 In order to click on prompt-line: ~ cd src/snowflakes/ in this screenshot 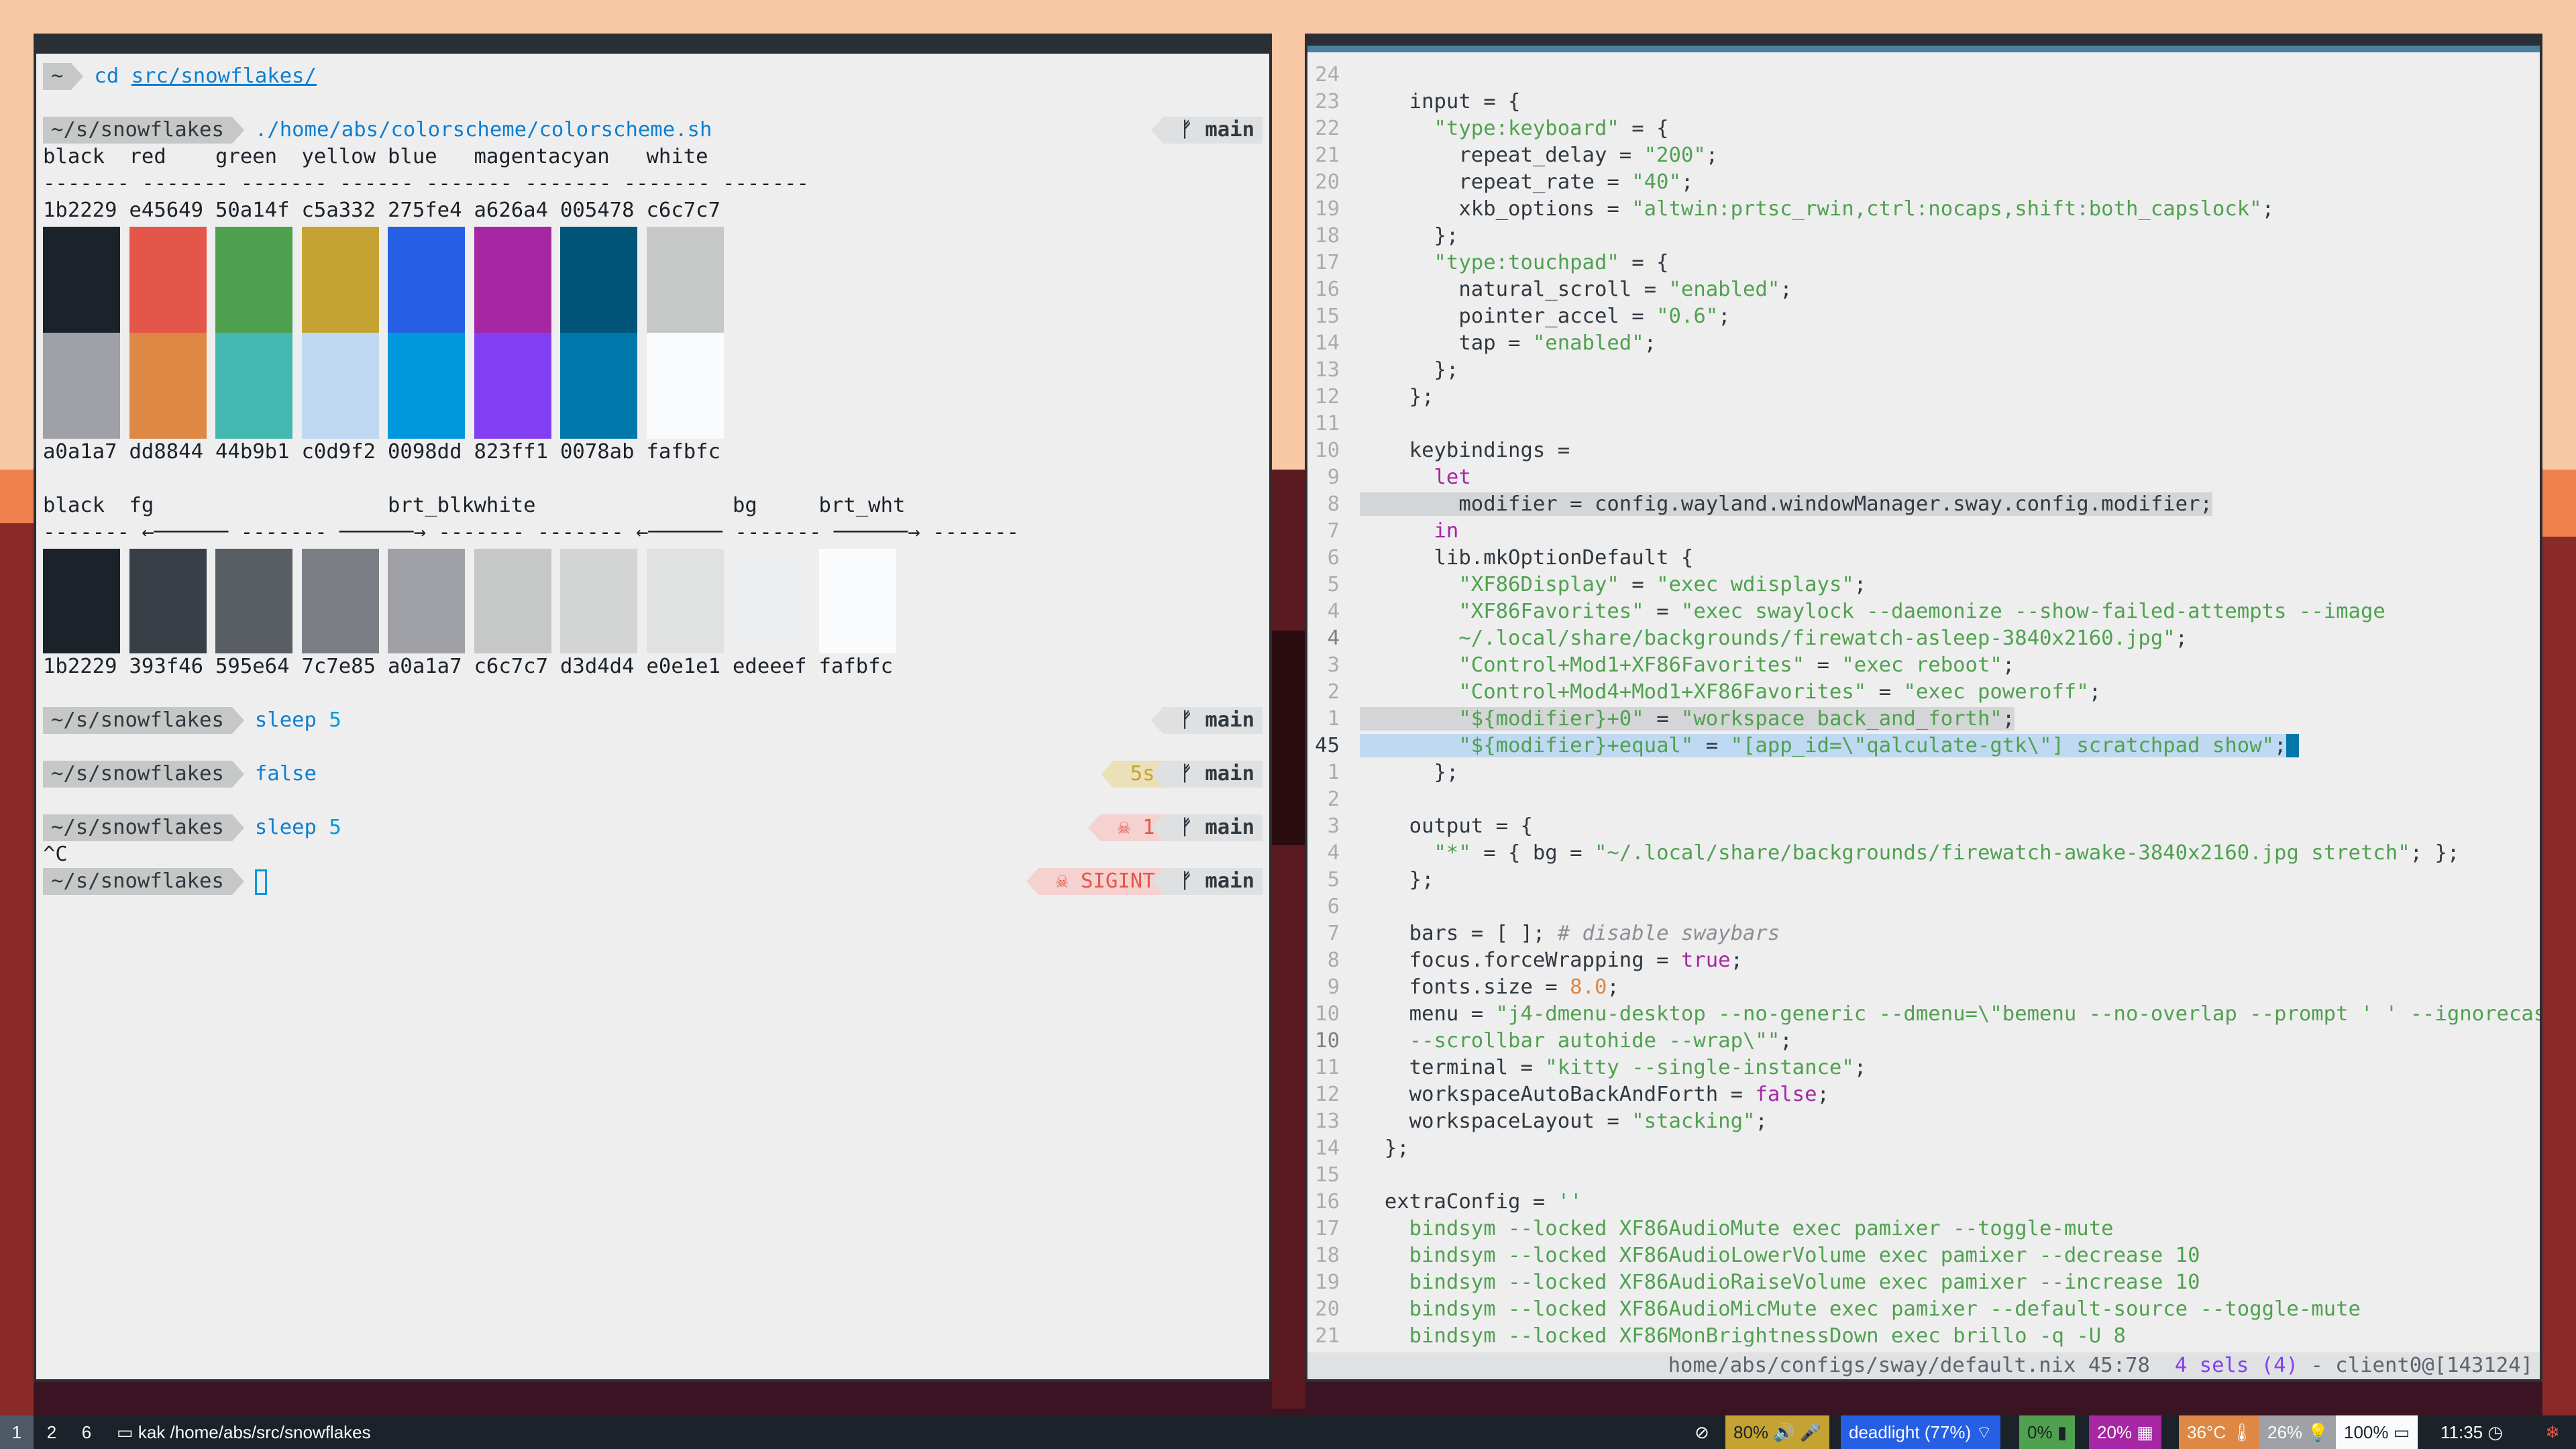, I will do `click(180, 76)`.